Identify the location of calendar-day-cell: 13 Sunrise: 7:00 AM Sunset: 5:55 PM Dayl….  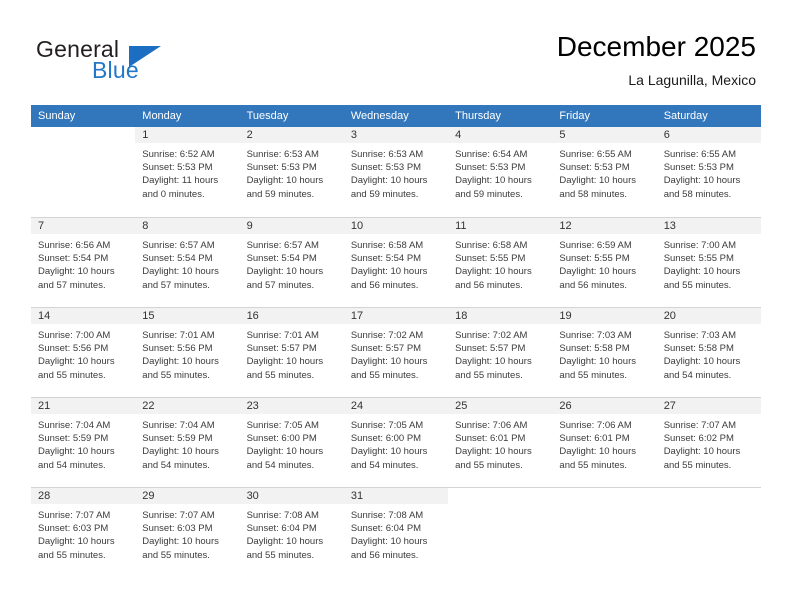
(708, 262).